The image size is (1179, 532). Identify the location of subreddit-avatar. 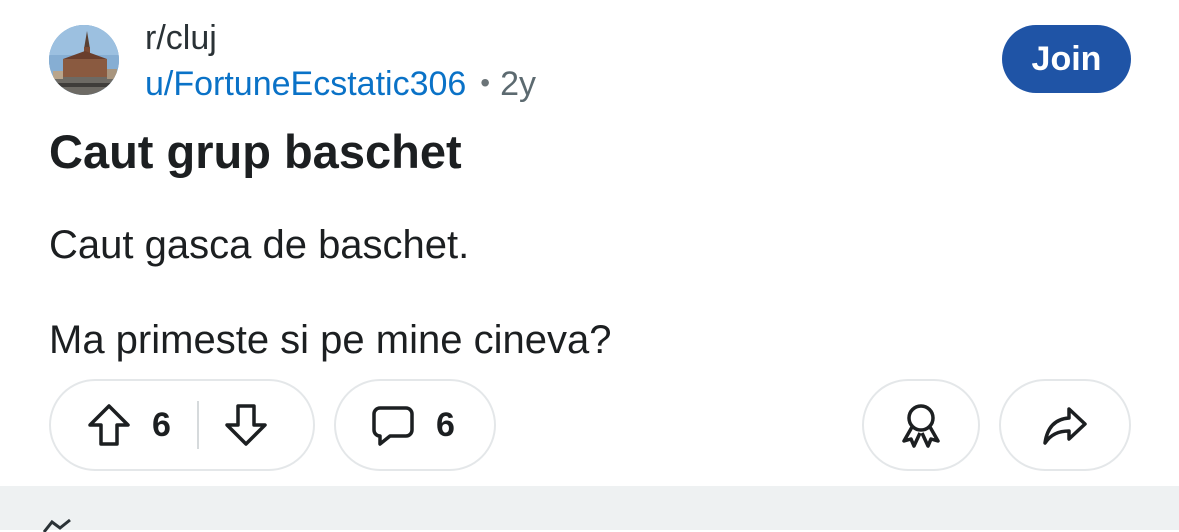
(84, 60).